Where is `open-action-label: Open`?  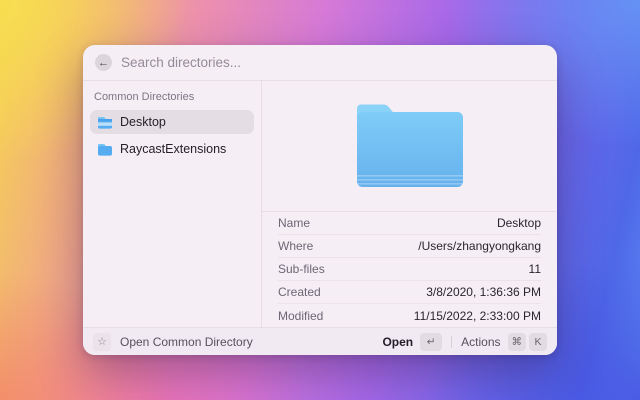
open-action-label: Open is located at coordinates (397, 342).